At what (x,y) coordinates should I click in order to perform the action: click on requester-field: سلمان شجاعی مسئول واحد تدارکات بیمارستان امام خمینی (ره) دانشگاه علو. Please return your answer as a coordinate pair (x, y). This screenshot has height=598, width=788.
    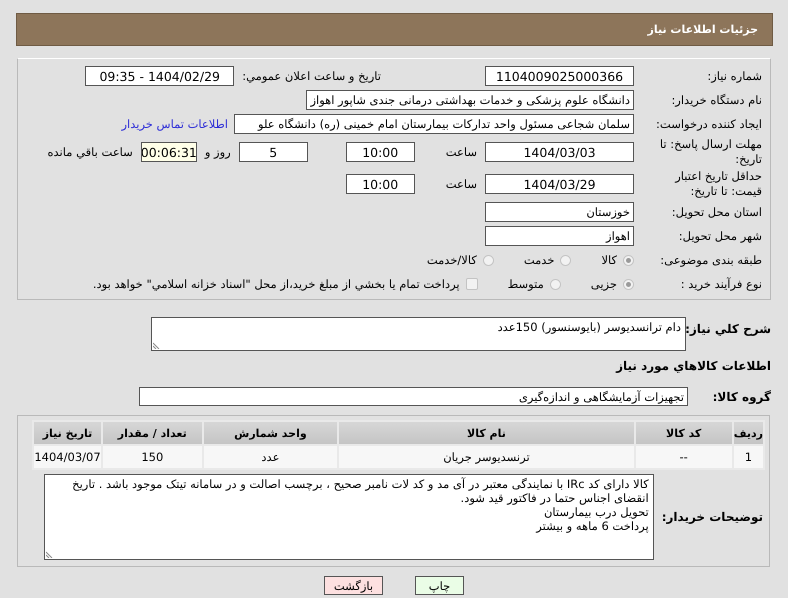
    Looking at the image, I should click on (434, 124).